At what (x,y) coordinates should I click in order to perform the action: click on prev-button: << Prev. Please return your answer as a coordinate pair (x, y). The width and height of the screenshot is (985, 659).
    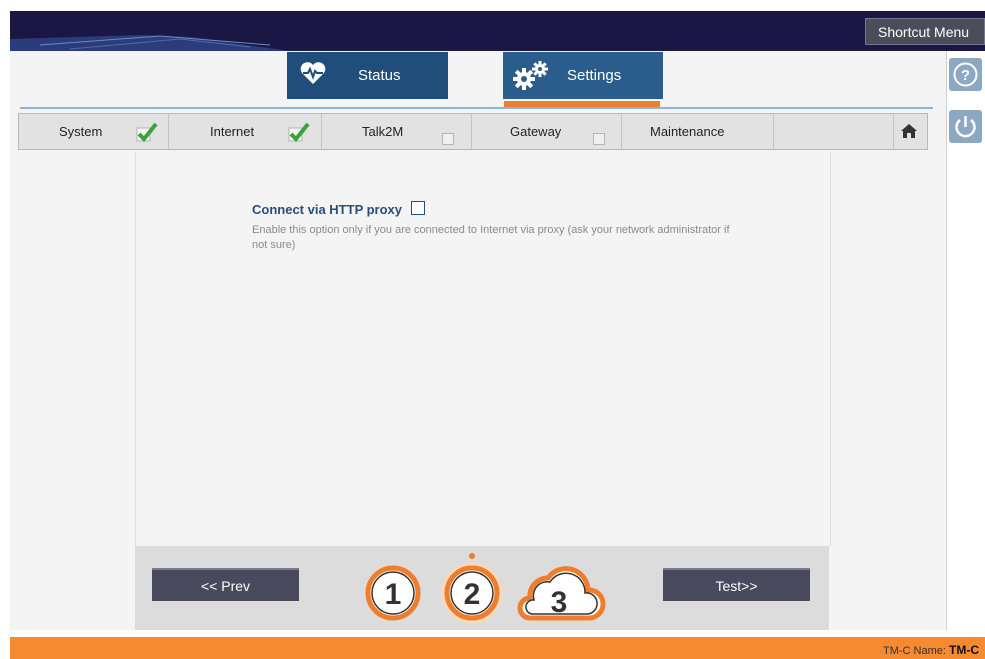
    Looking at the image, I should click on (225, 584).